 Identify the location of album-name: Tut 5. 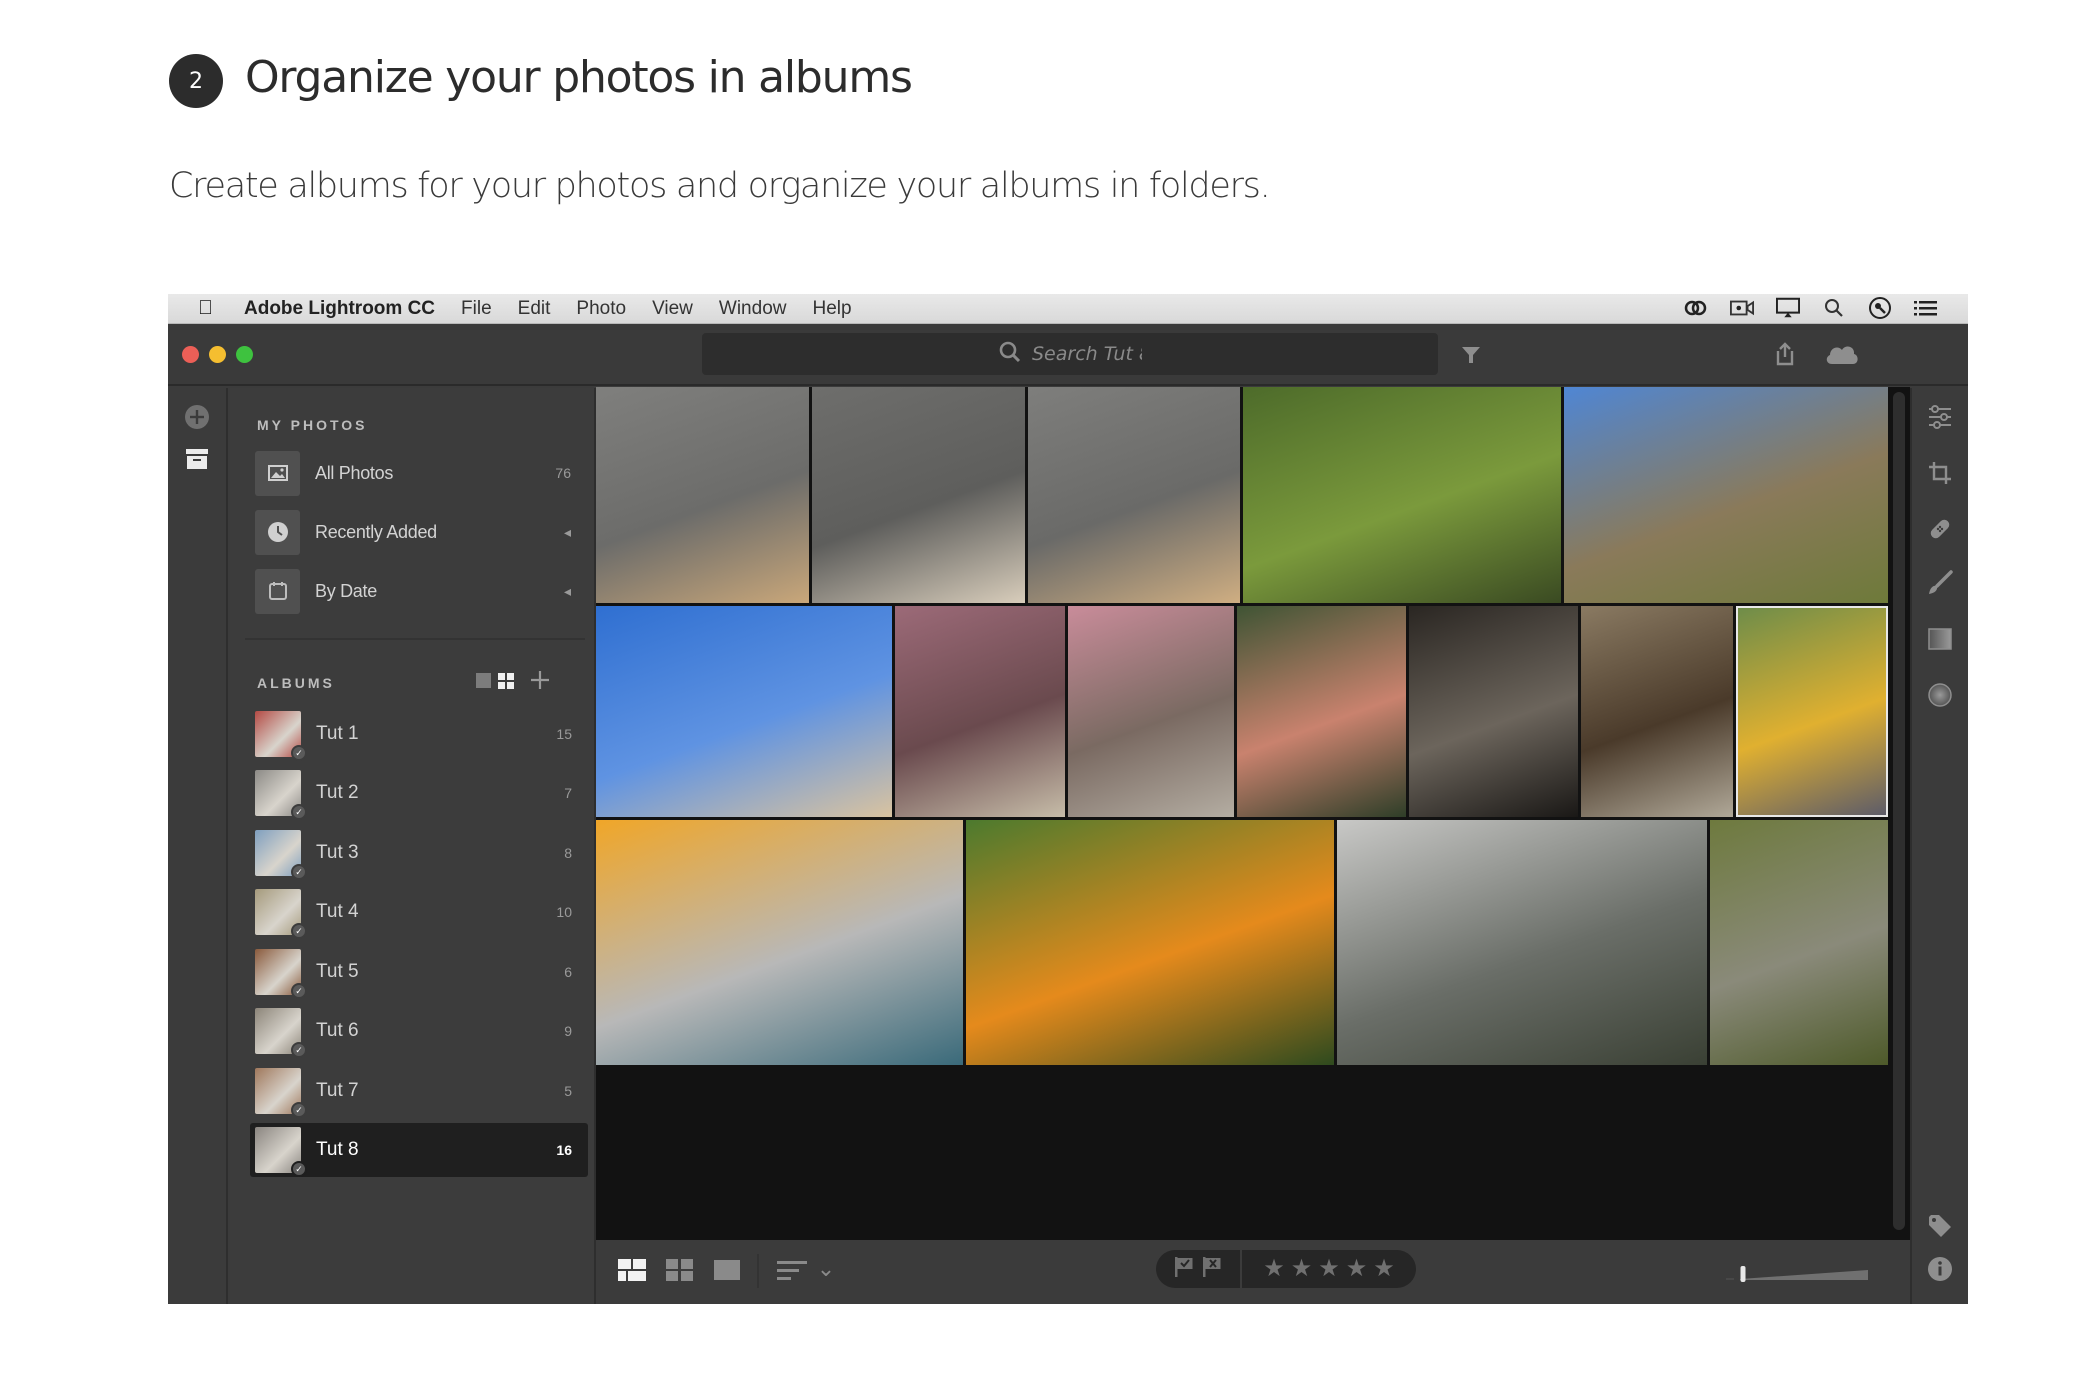
(337, 971).